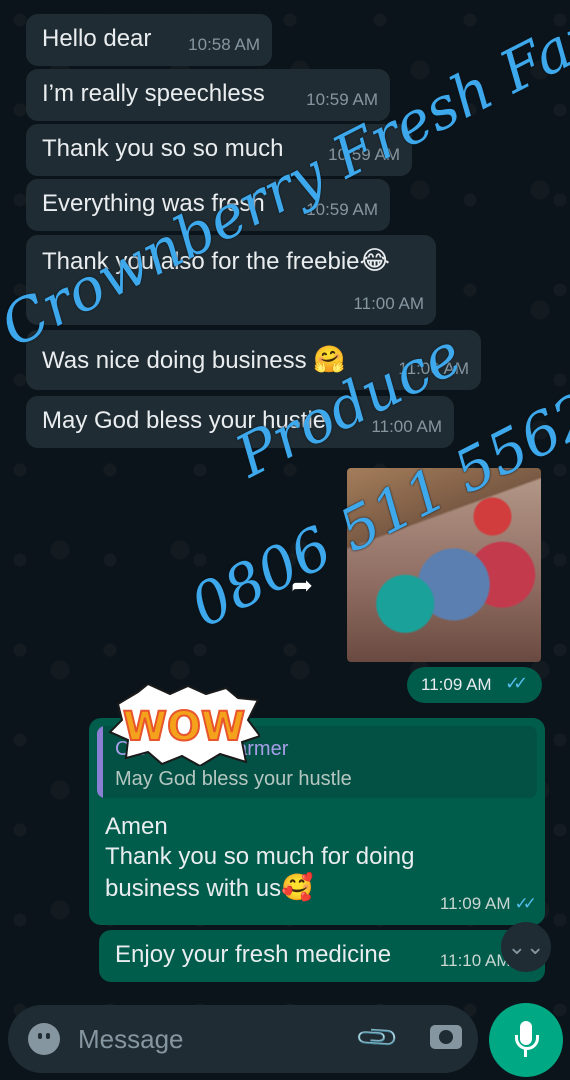  I want to click on wow-sticker: WOW, so click(184, 725).